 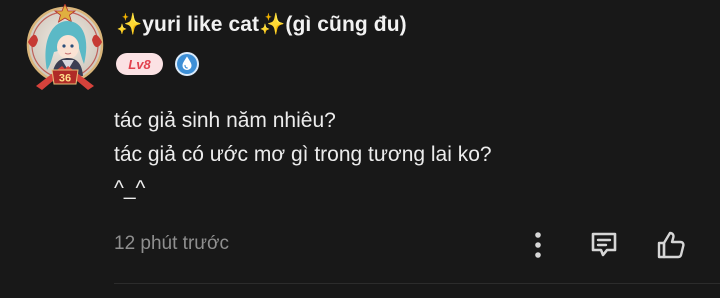 I want to click on comment-line: tác giả sinh năm nhiêu?, so click(x=225, y=120).